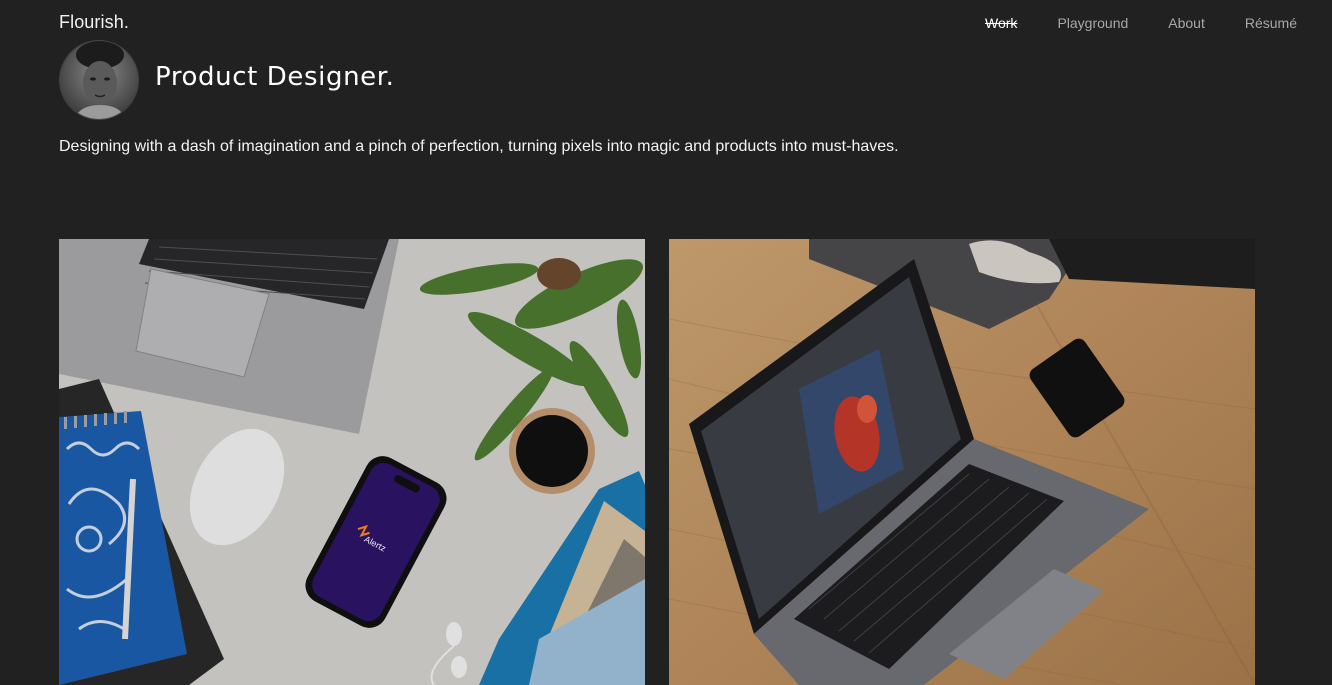  I want to click on nav-playground-link: Playground, so click(1092, 23).